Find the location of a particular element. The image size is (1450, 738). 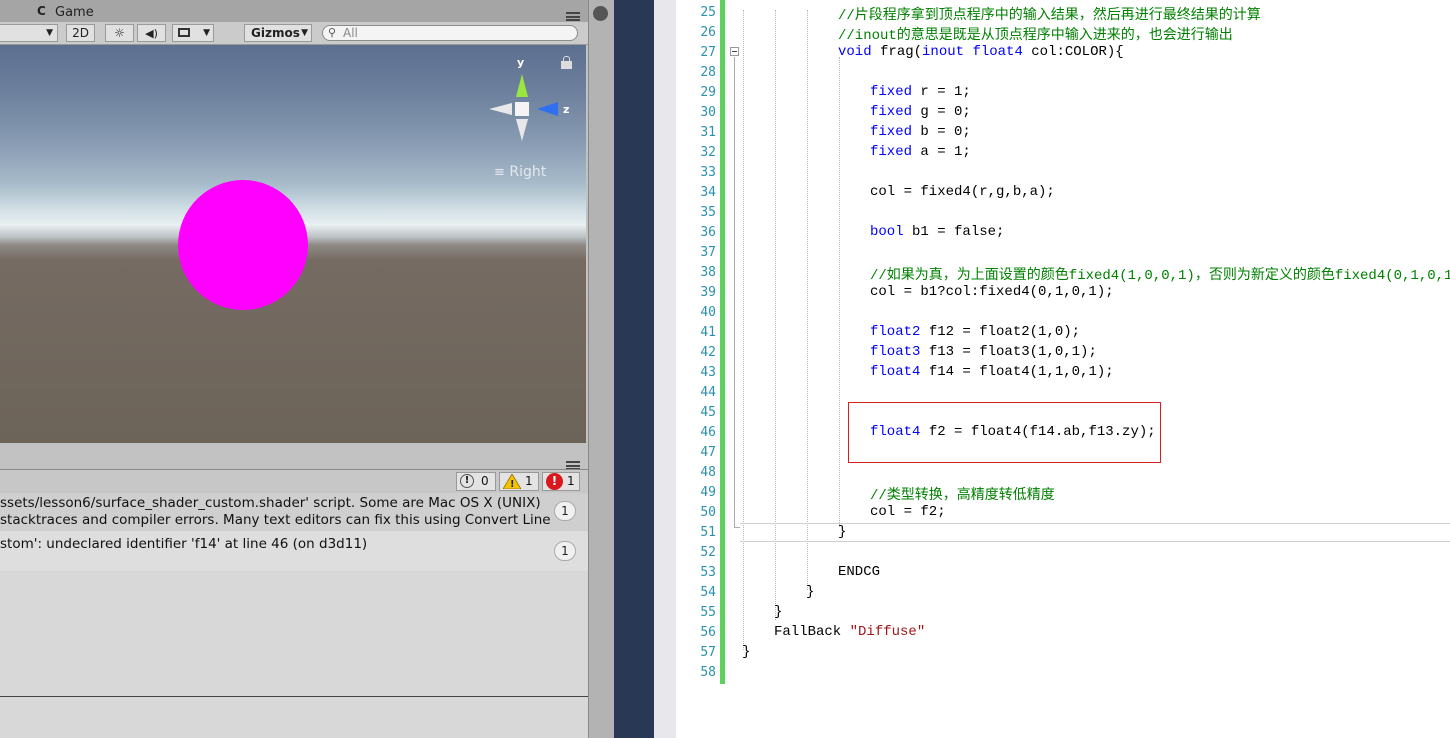

code-keyword: float4 is located at coordinates (895, 372).